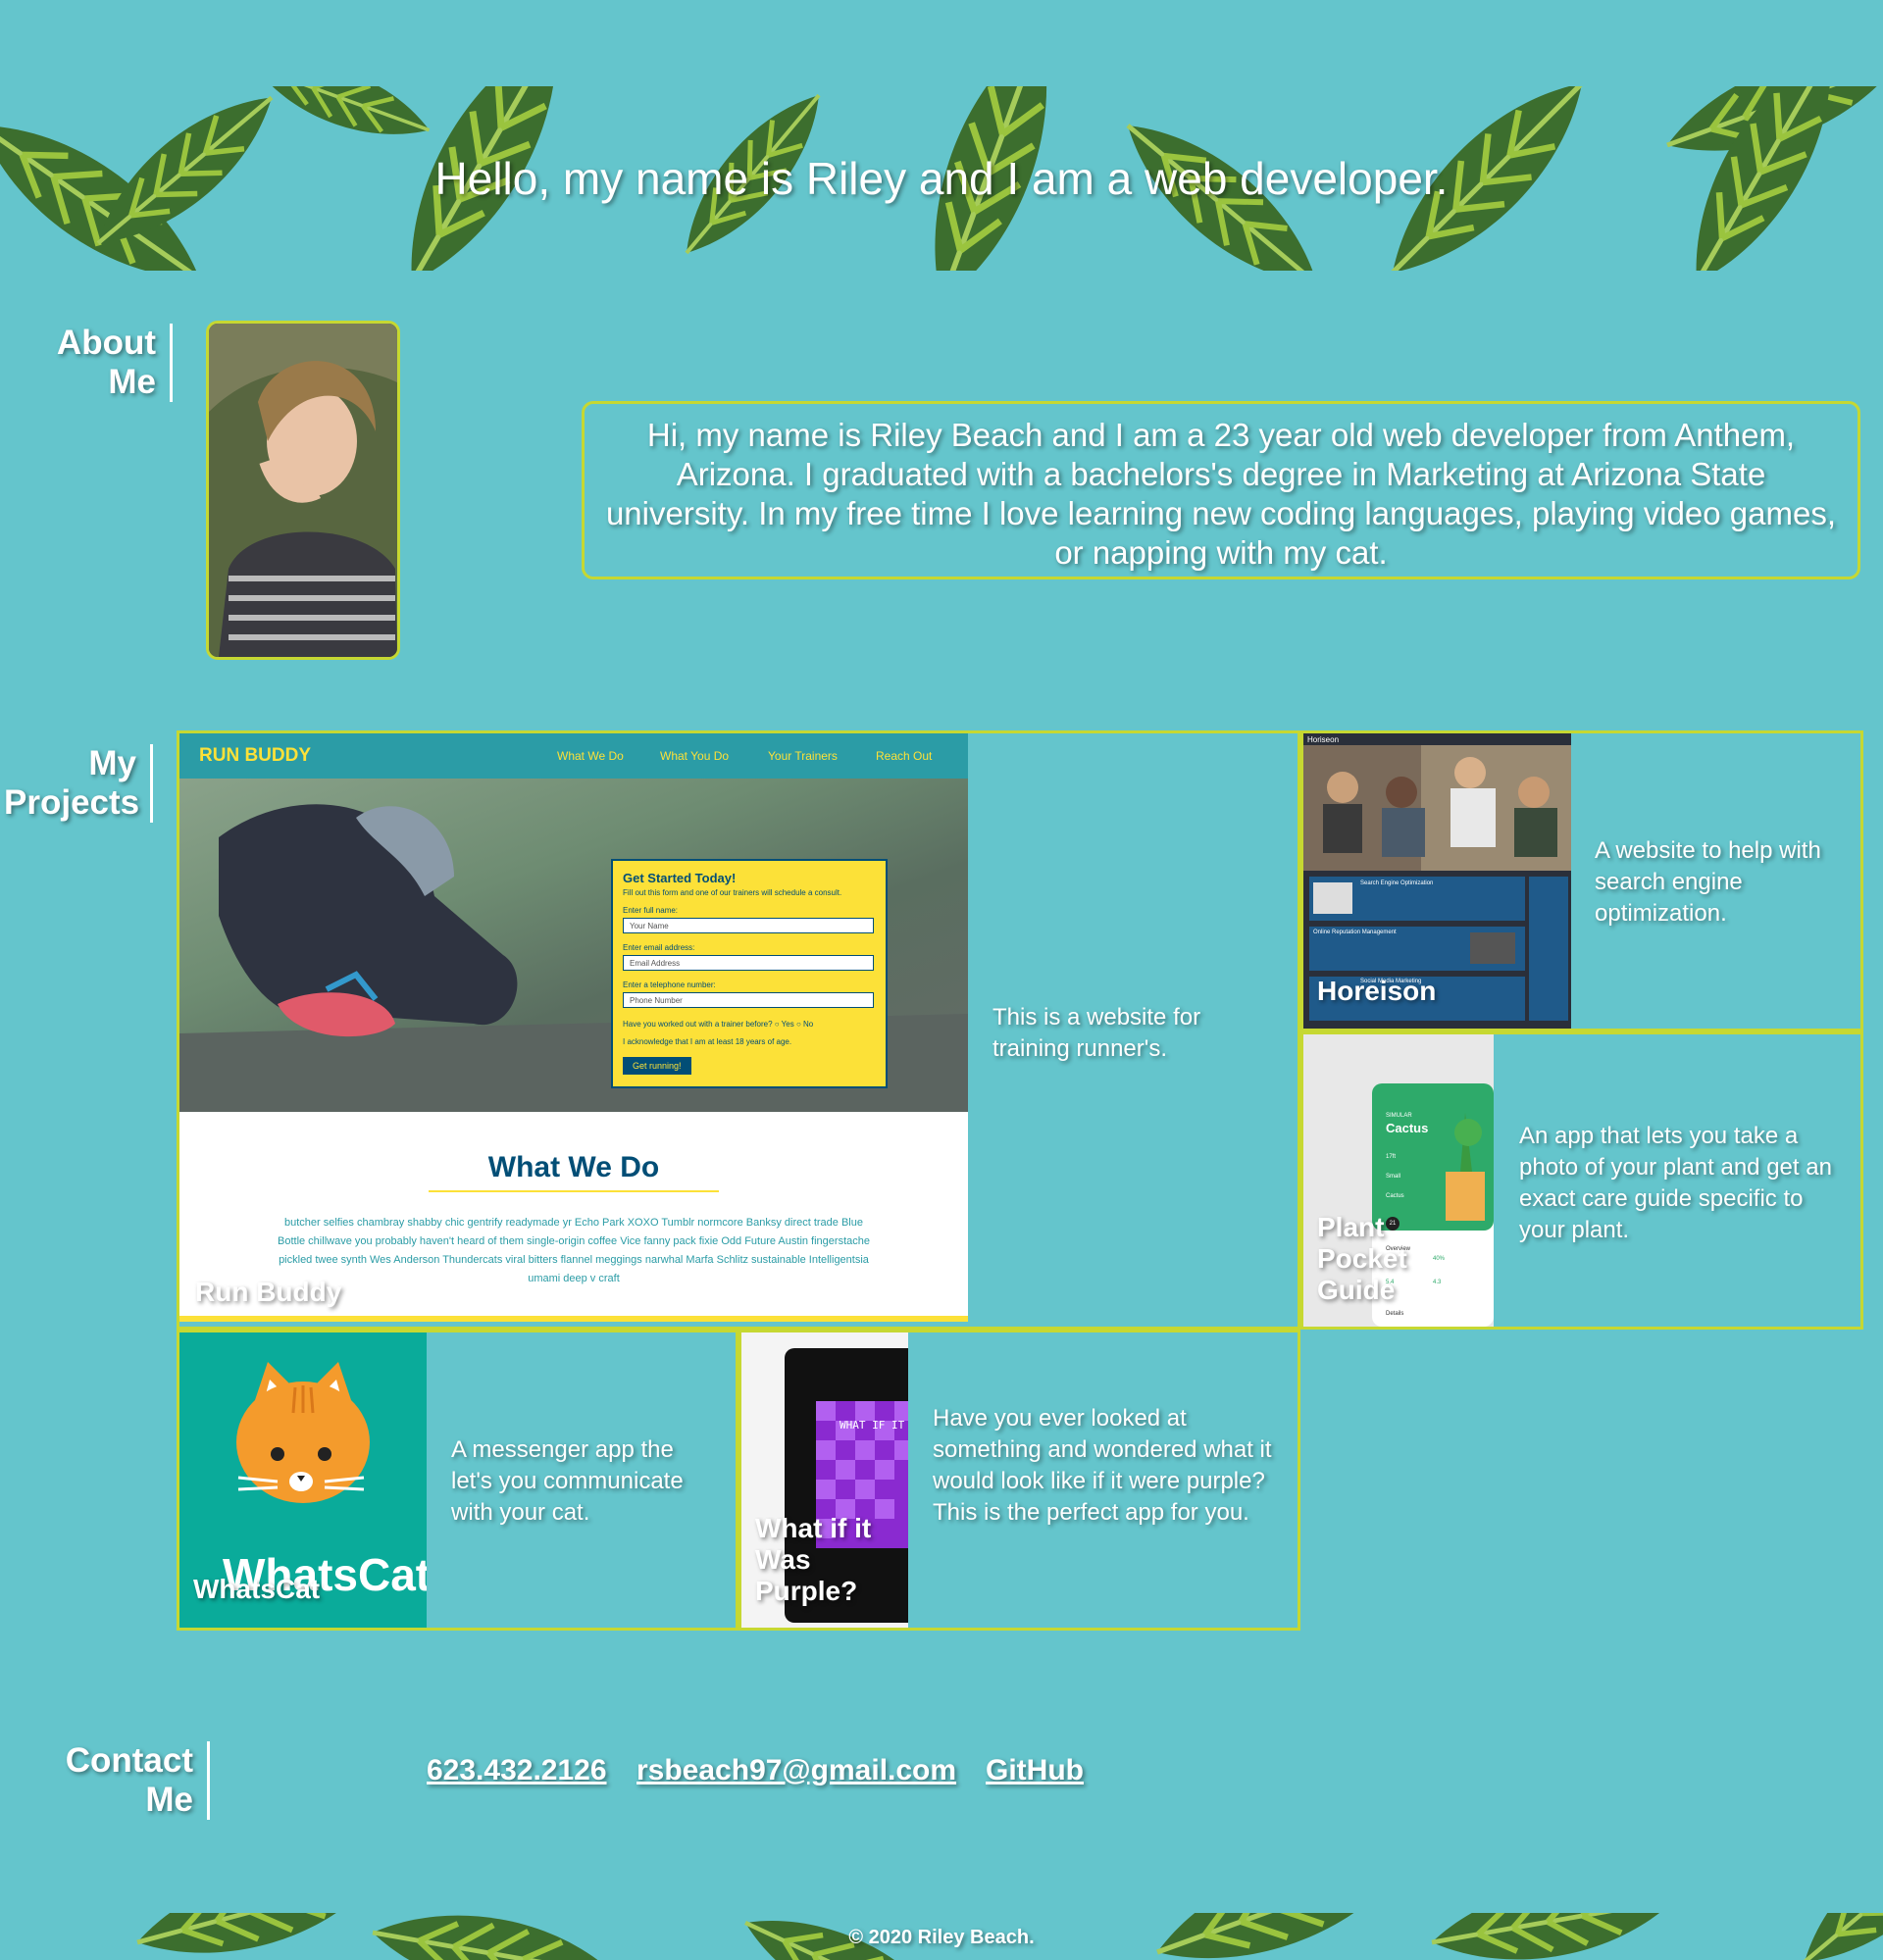  What do you see at coordinates (517, 1770) in the screenshot?
I see `phone-link: 623.432.2126` at bounding box center [517, 1770].